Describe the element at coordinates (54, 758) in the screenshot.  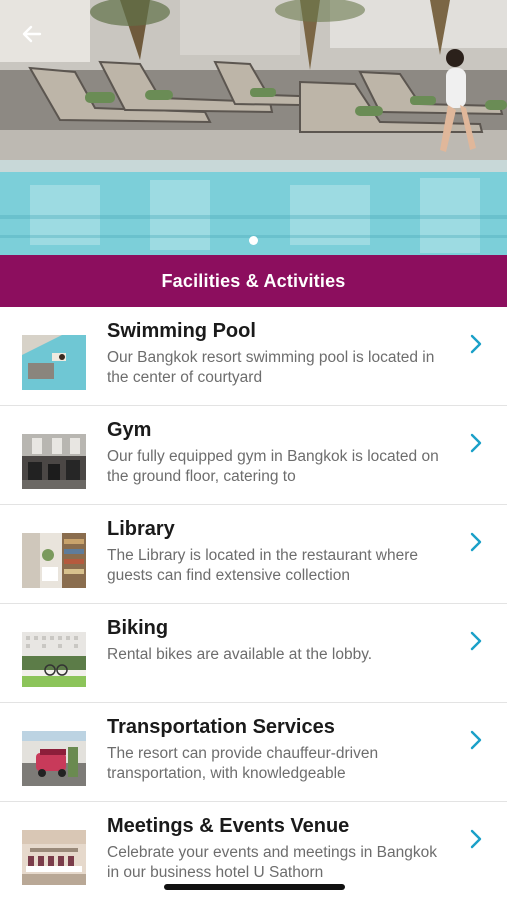
I see `thumbnail-tuktuk` at that location.